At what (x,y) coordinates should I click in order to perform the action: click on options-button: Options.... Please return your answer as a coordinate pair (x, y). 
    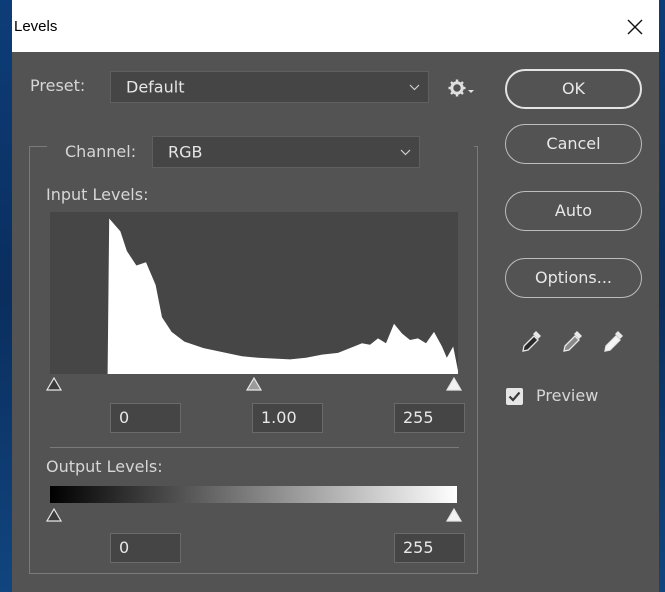
    Looking at the image, I should click on (573, 278).